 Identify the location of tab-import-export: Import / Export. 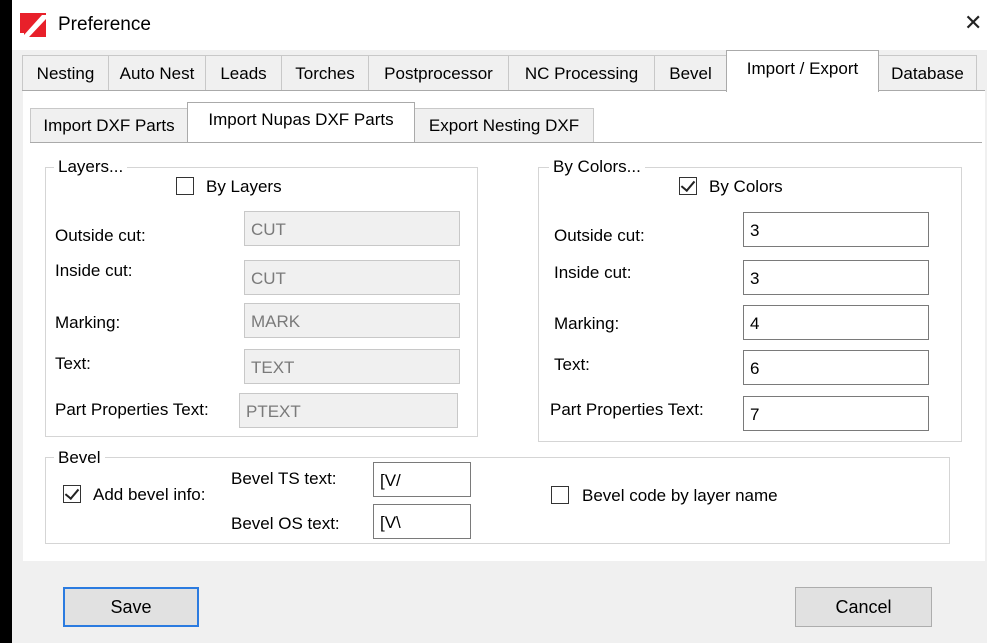
(802, 71).